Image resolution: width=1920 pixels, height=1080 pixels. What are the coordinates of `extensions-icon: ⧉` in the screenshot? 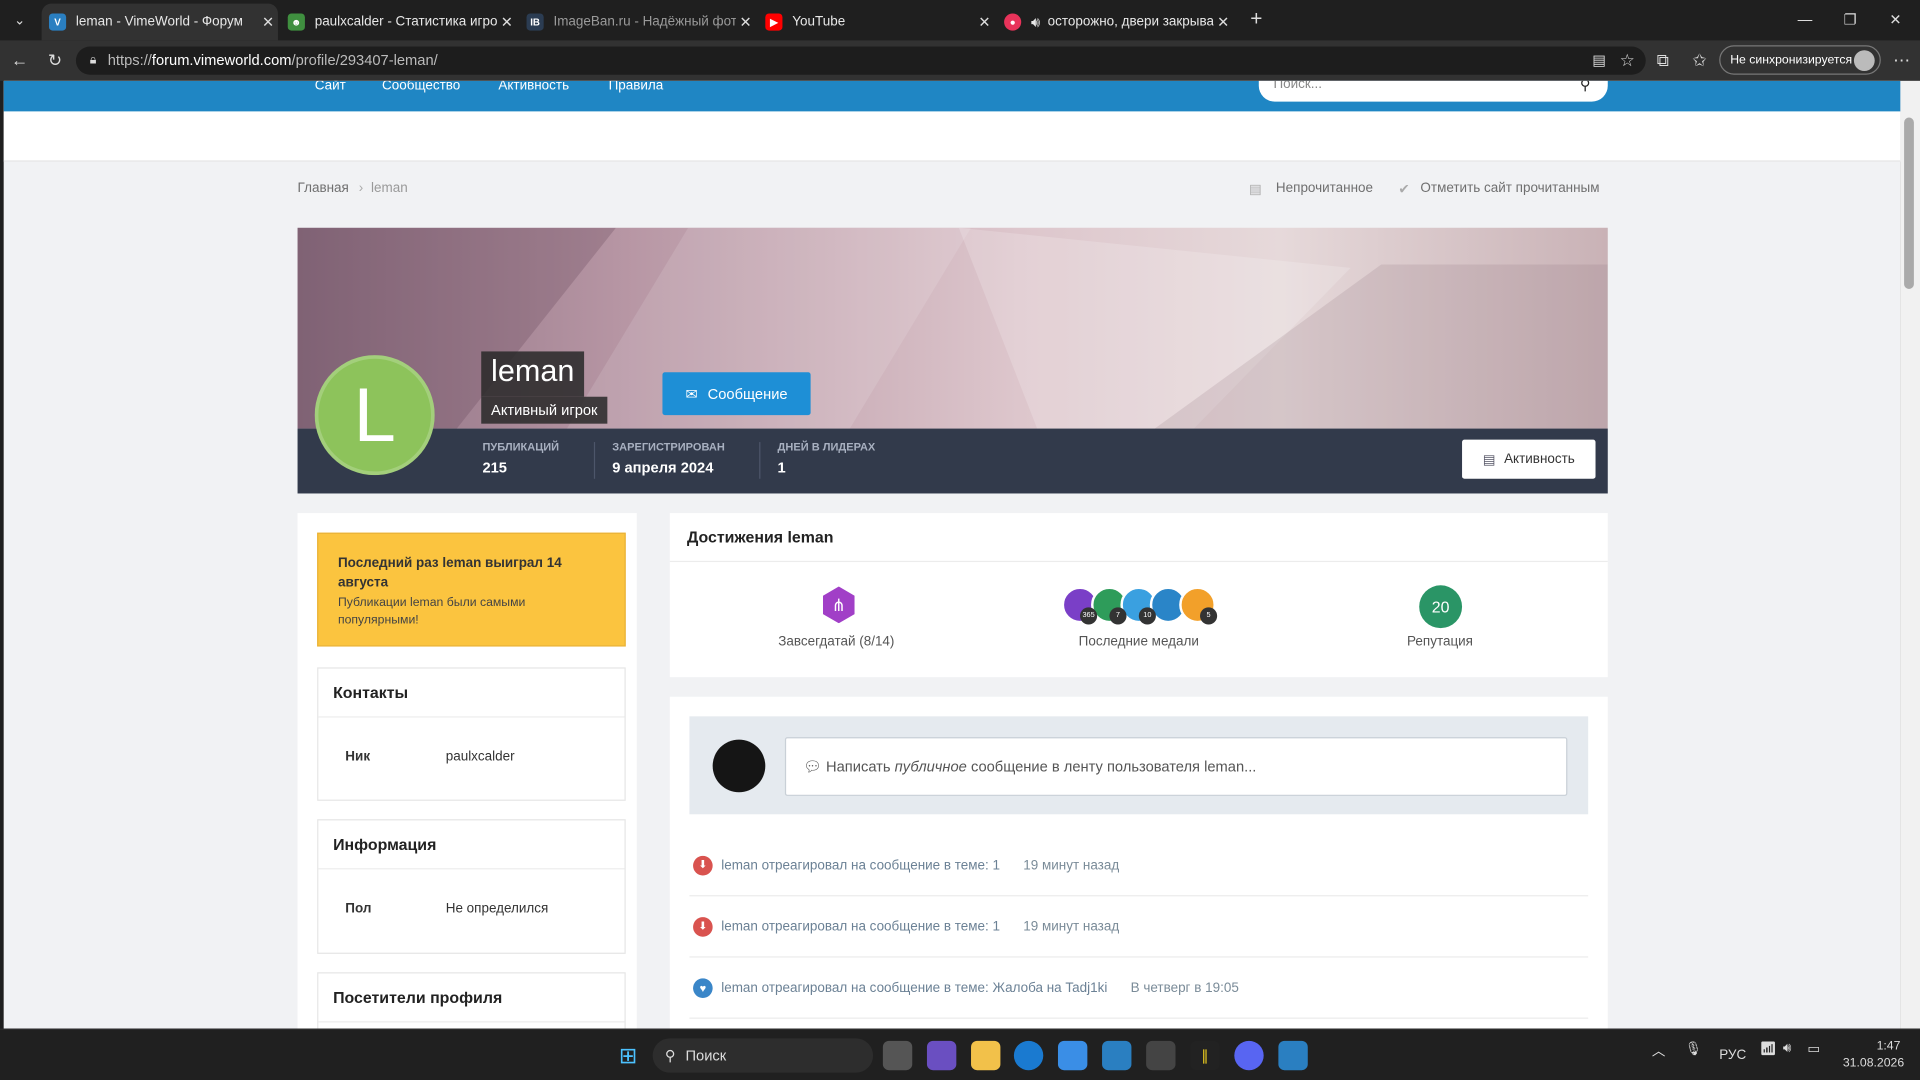 It's located at (1663, 60).